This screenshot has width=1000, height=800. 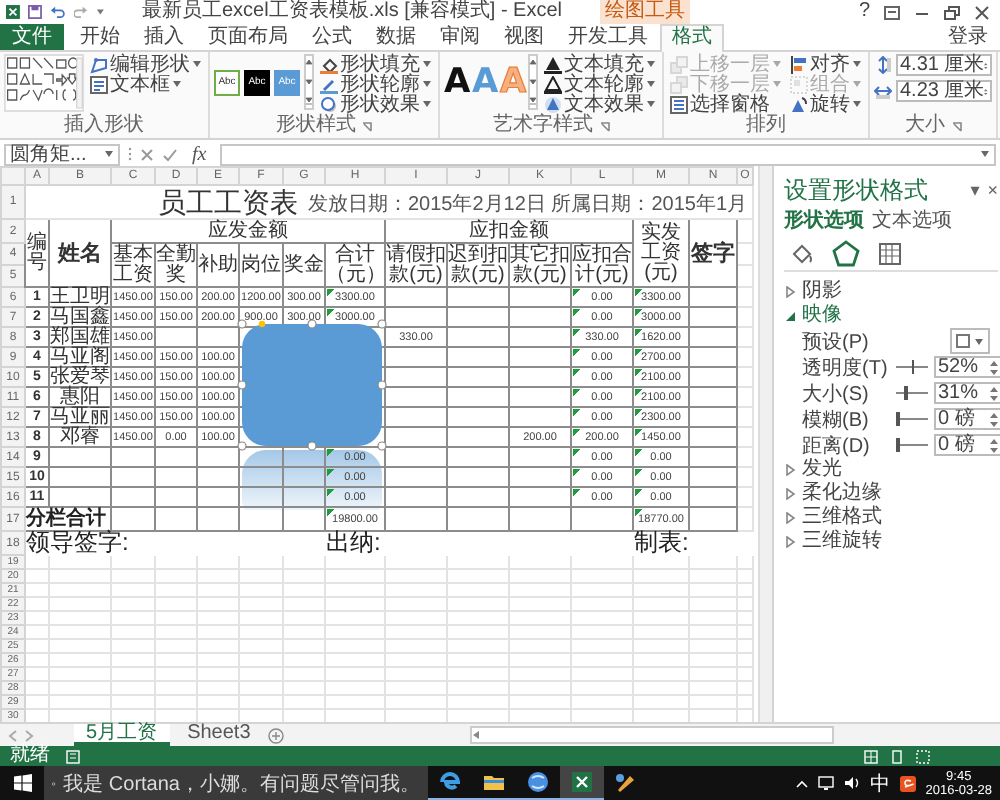 I want to click on volume-icon, so click(x=851, y=783).